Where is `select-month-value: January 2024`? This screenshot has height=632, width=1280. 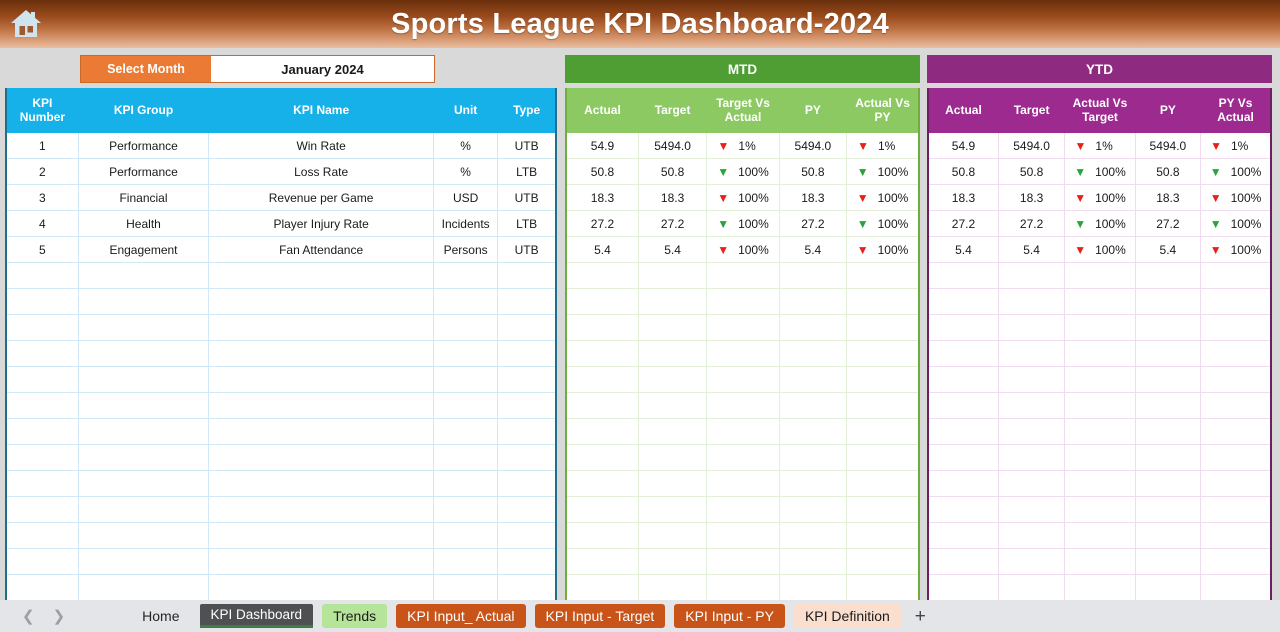 select-month-value: January 2024 is located at coordinates (322, 69).